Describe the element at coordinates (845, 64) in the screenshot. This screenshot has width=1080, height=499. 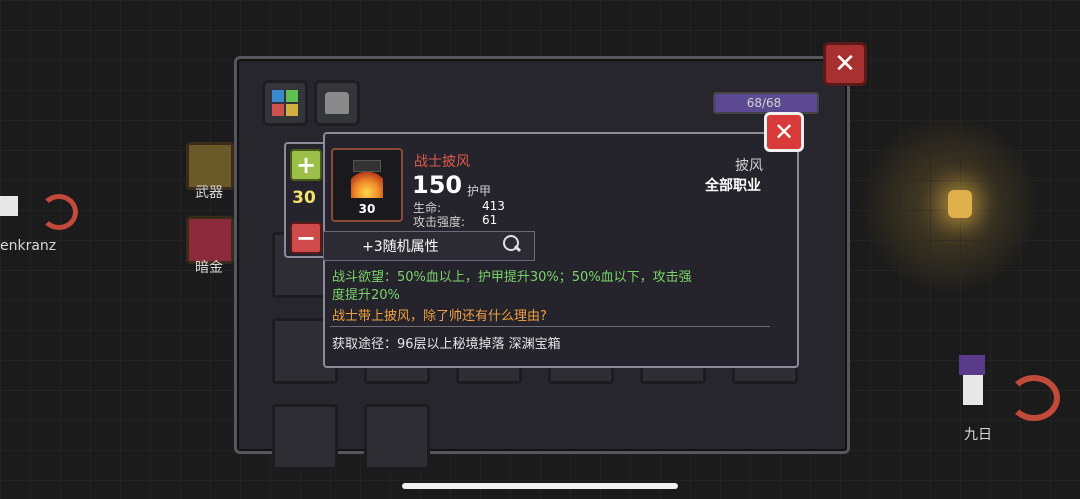
I see `panel-close-button: ✕` at that location.